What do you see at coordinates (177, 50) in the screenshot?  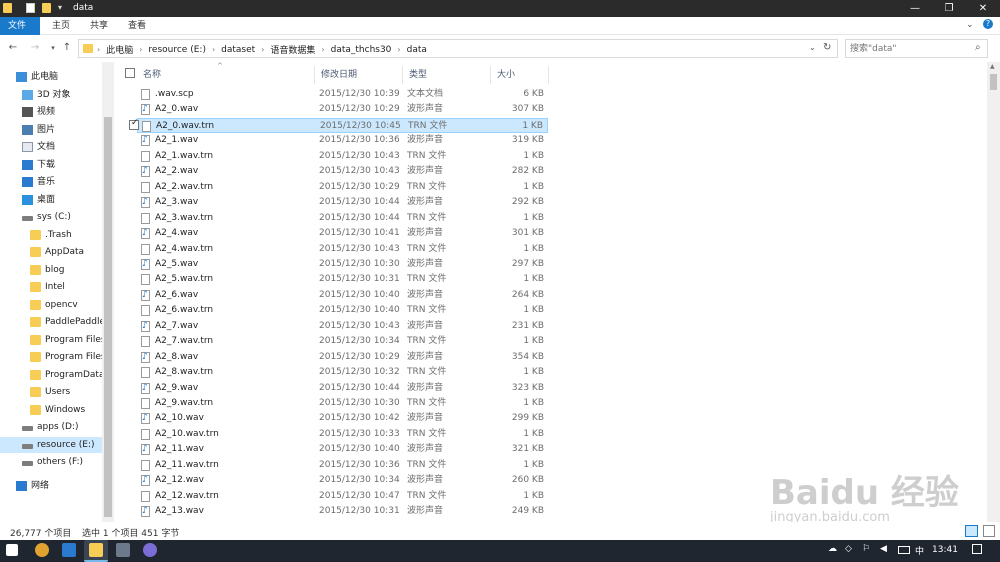 I see `breadcrumb-item: resource (E:)` at bounding box center [177, 50].